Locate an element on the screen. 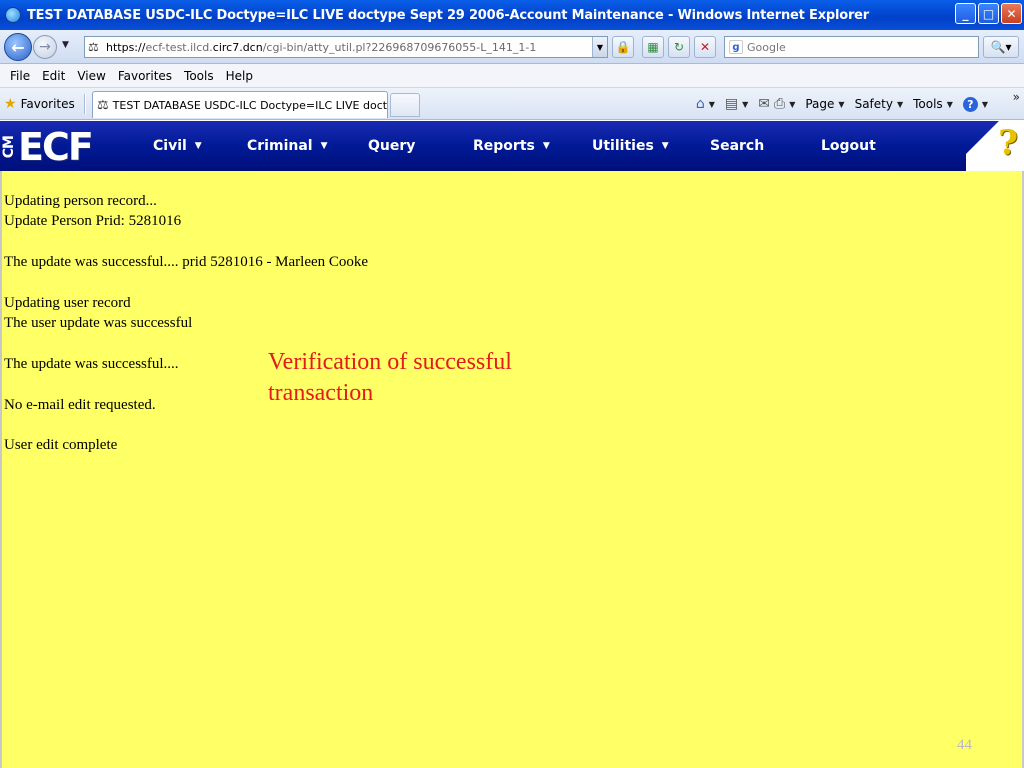 The image size is (1024, 768). menu-tools: Tools is located at coordinates (199, 76).